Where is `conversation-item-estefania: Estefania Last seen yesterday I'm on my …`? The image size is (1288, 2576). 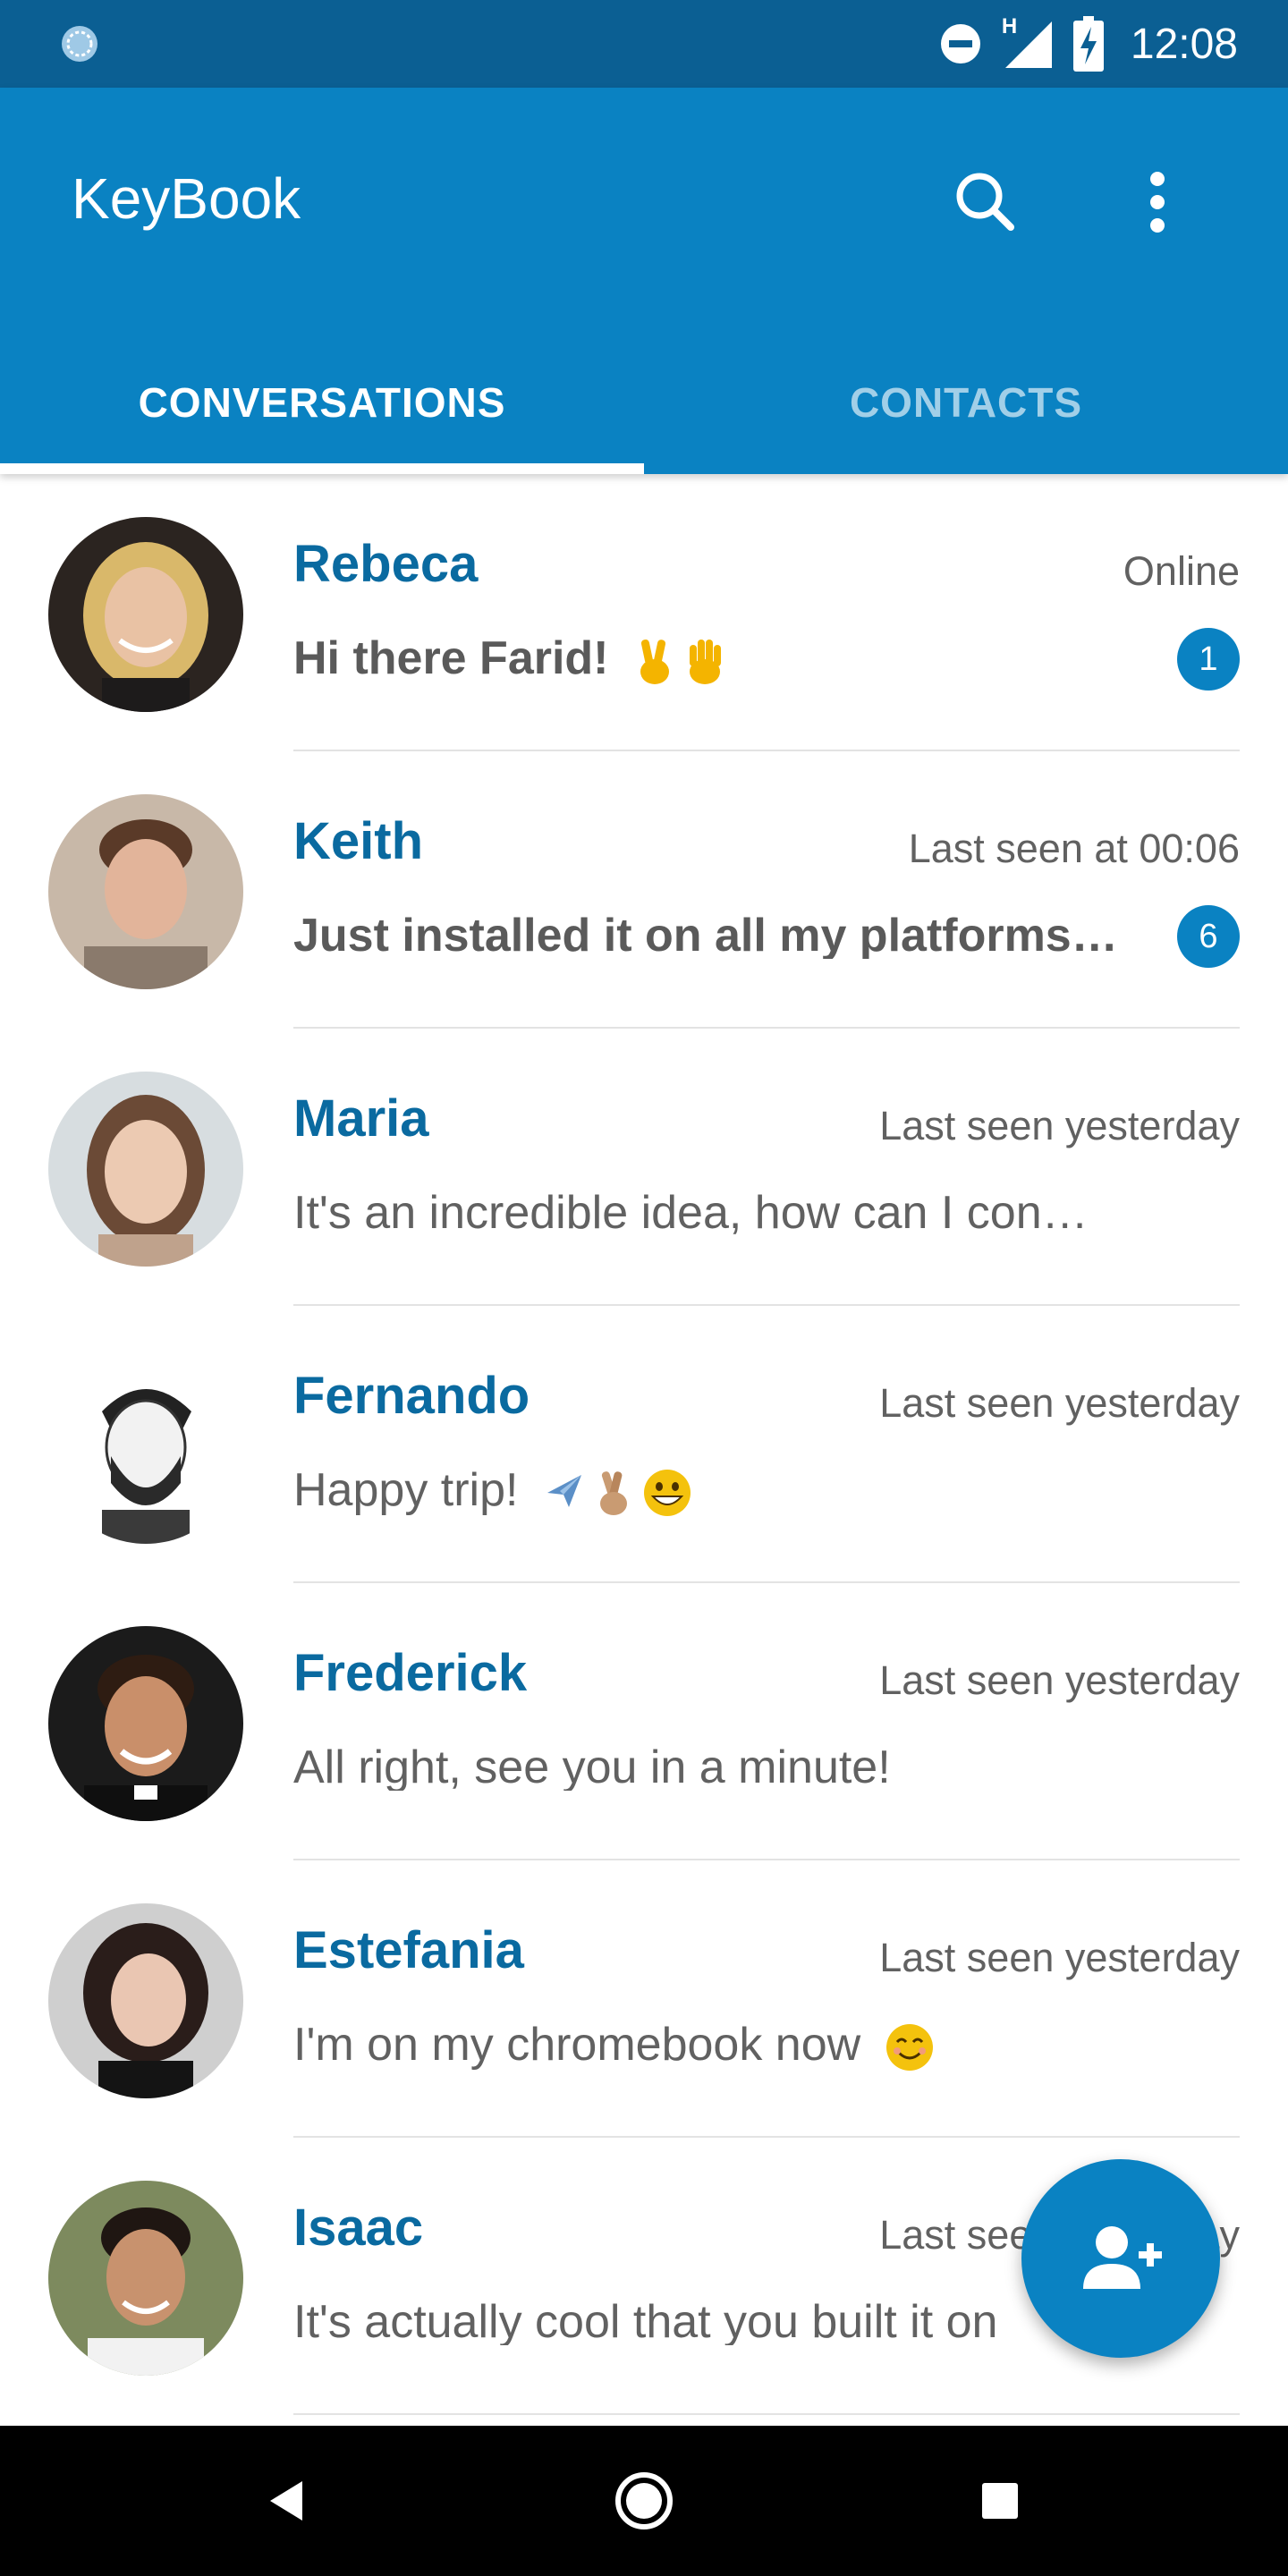 conversation-item-estefania: Estefania Last seen yesterday I'm on my … is located at coordinates (644, 1999).